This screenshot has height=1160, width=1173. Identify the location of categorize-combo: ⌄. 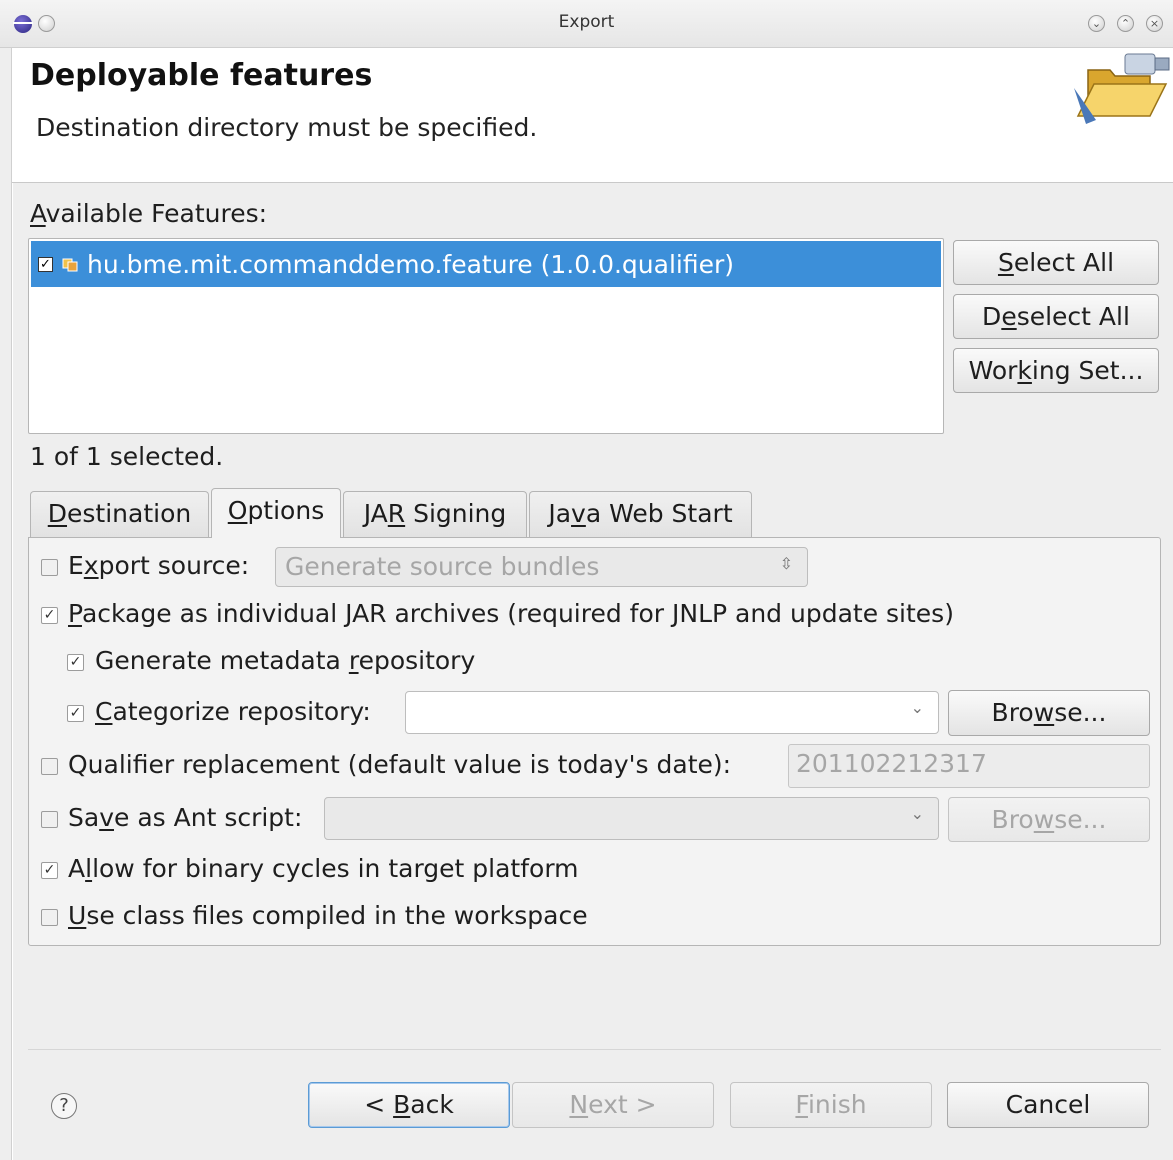
(672, 712).